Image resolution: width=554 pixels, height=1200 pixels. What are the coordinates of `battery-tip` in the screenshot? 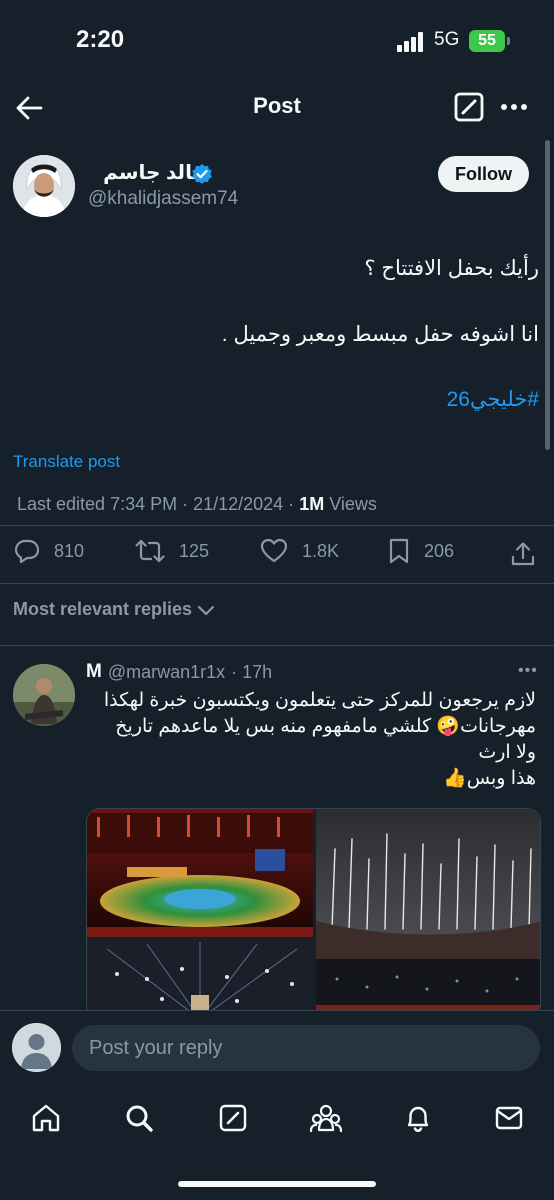 It's located at (508, 41).